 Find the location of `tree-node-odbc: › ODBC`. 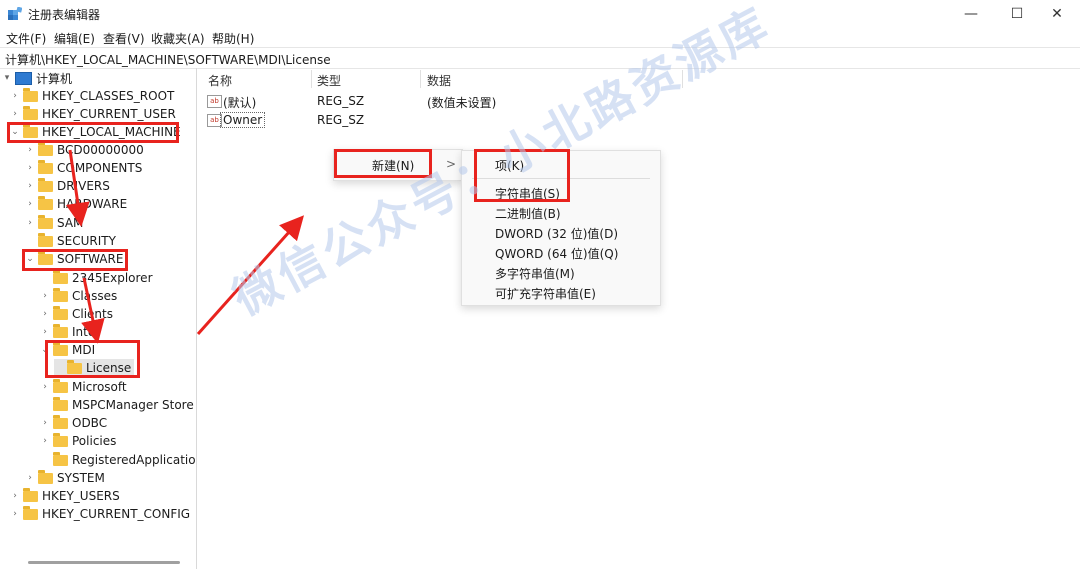

tree-node-odbc: › ODBC is located at coordinates (73, 423).